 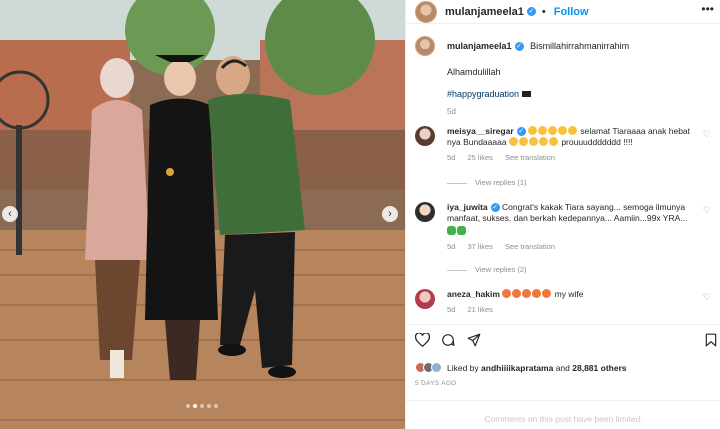 What do you see at coordinates (436, 367) in the screenshot?
I see `liker-avatar` at bounding box center [436, 367].